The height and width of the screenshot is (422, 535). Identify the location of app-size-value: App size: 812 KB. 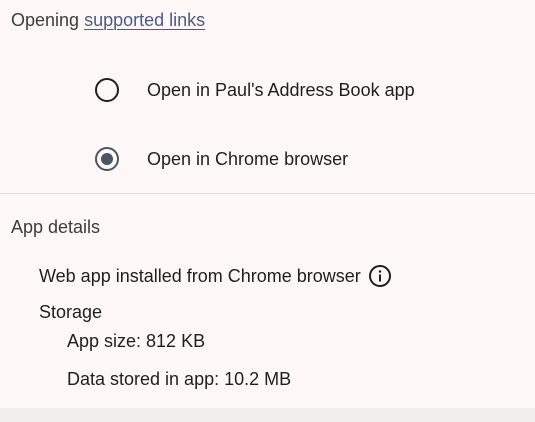
(136, 341).